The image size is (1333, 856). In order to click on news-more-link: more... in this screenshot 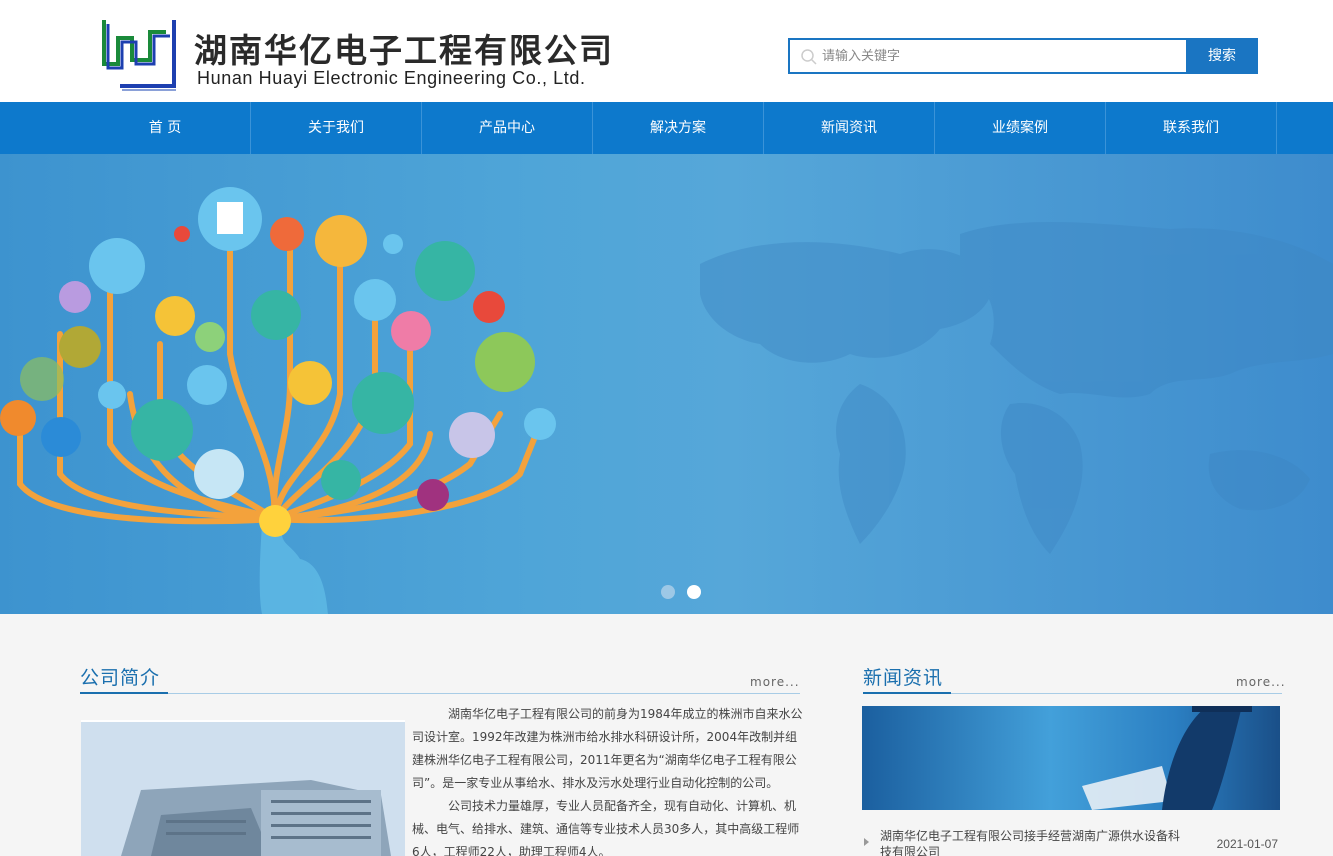, I will do `click(1261, 682)`.